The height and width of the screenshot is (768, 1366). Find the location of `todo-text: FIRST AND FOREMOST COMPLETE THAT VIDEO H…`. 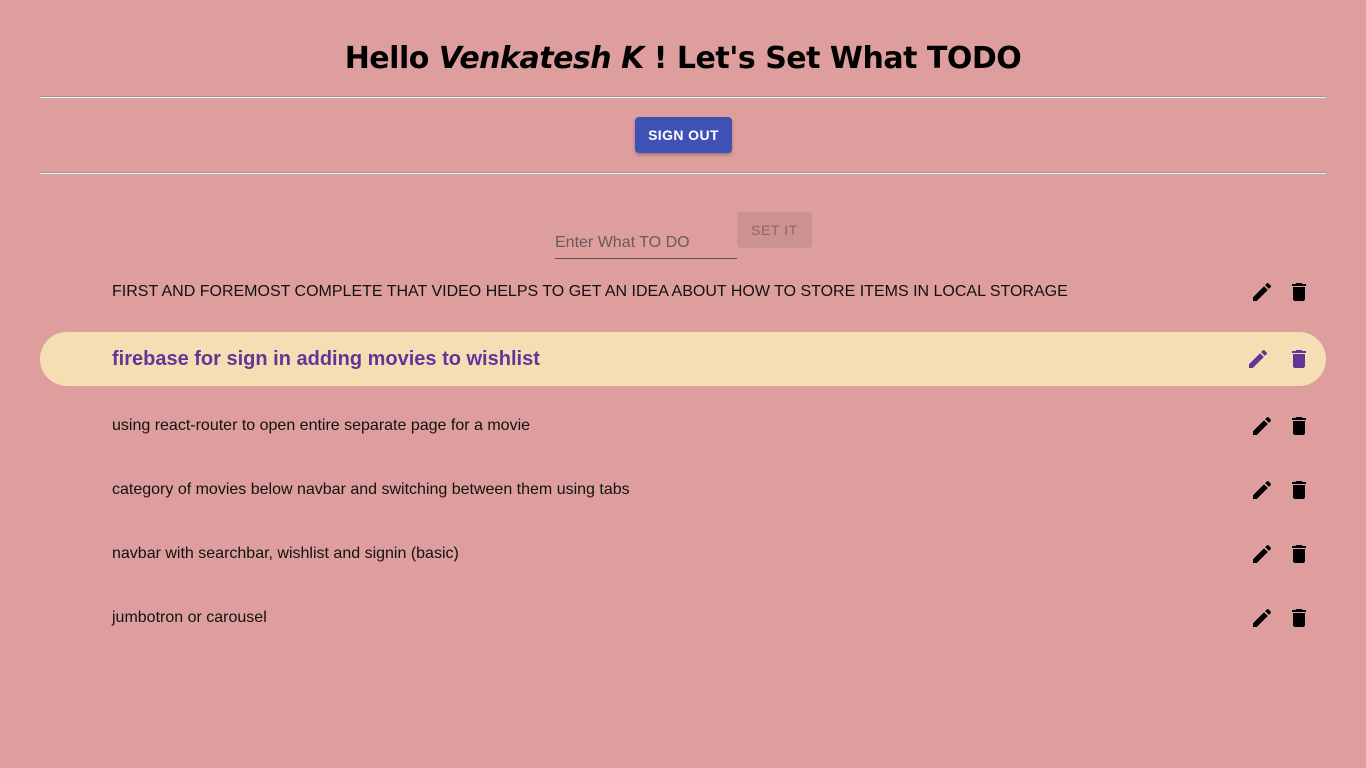

todo-text: FIRST AND FOREMOST COMPLETE THAT VIDEO H… is located at coordinates (590, 291).